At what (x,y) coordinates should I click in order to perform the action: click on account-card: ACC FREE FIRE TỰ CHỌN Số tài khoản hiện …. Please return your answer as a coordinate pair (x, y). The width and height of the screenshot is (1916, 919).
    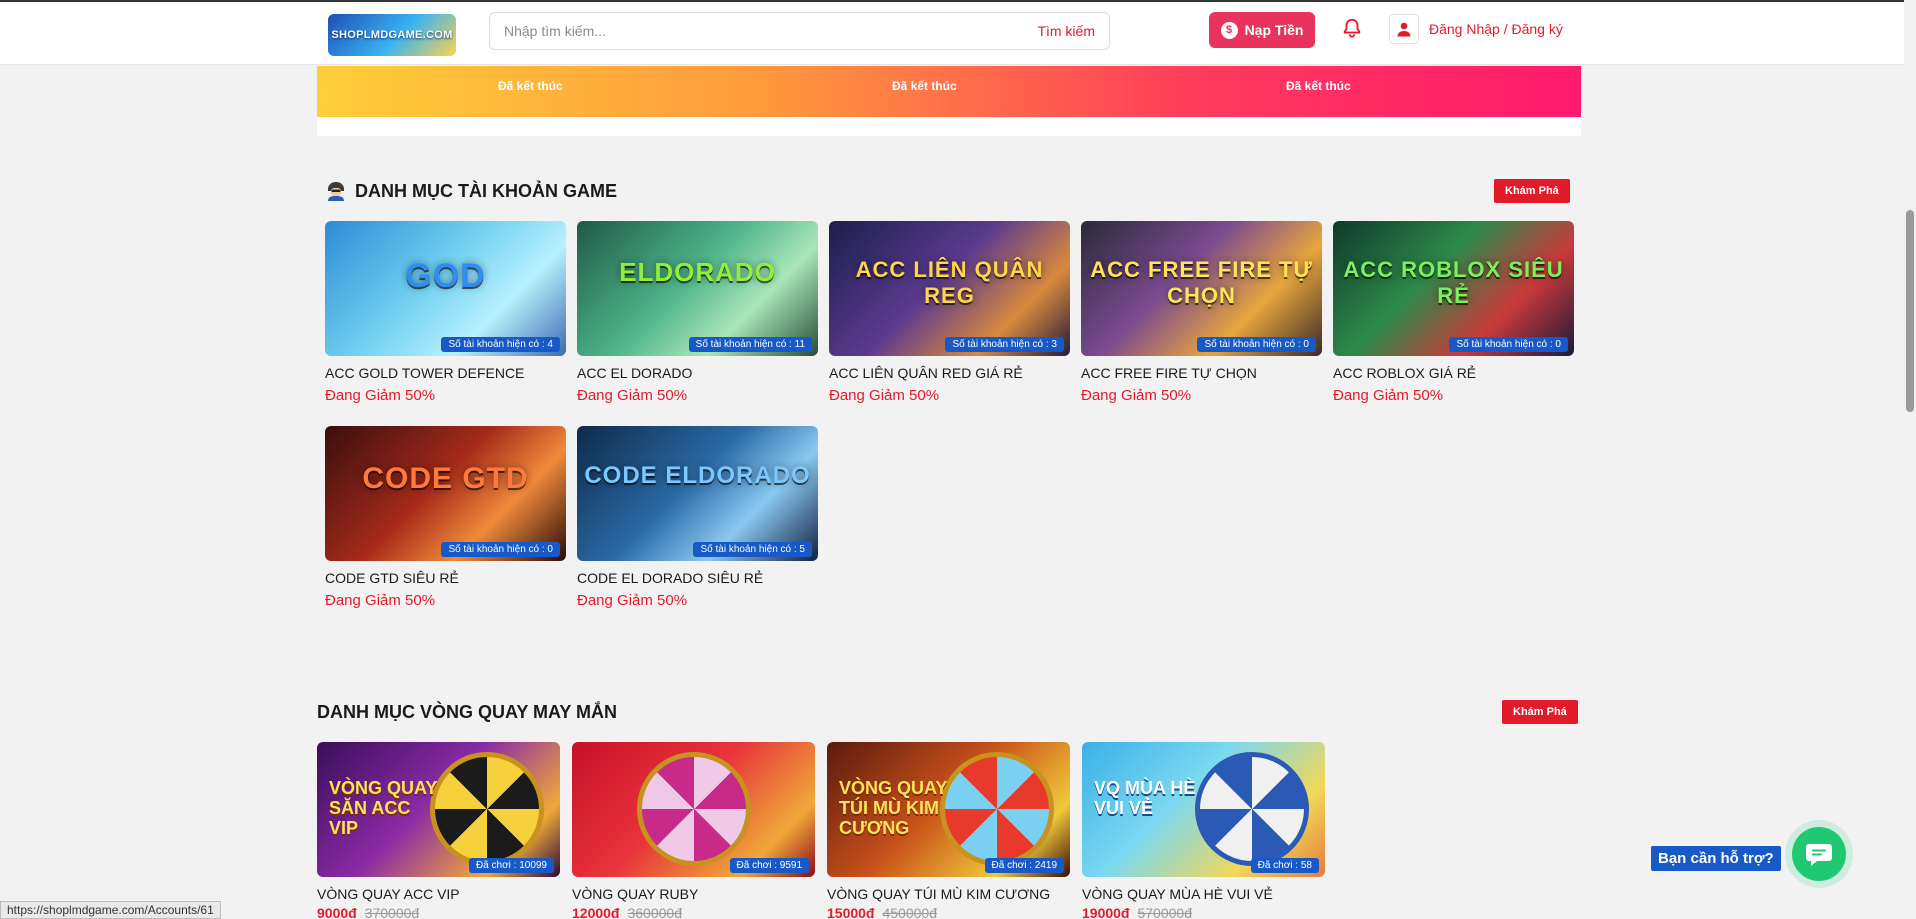
    Looking at the image, I should click on (1201, 312).